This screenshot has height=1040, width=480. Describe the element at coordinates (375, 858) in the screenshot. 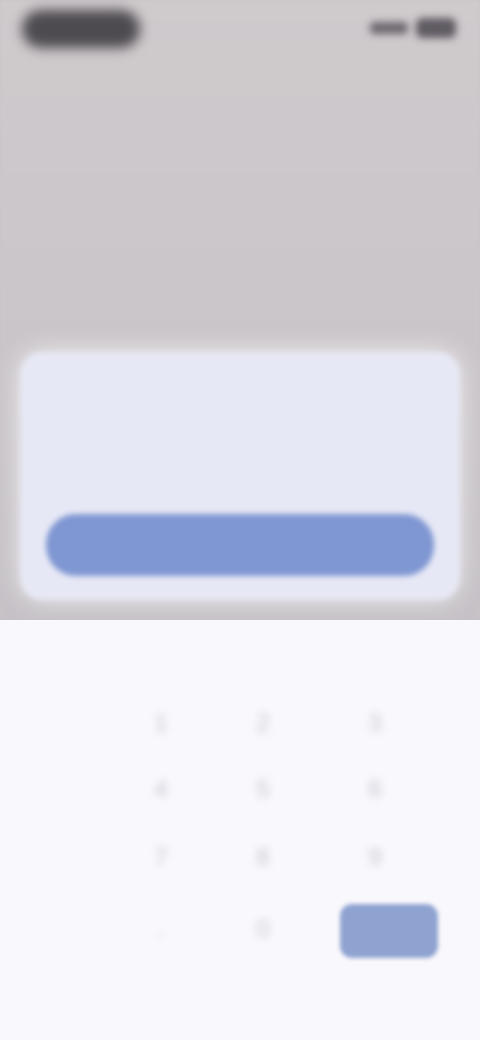

I see `key-9: 9` at that location.